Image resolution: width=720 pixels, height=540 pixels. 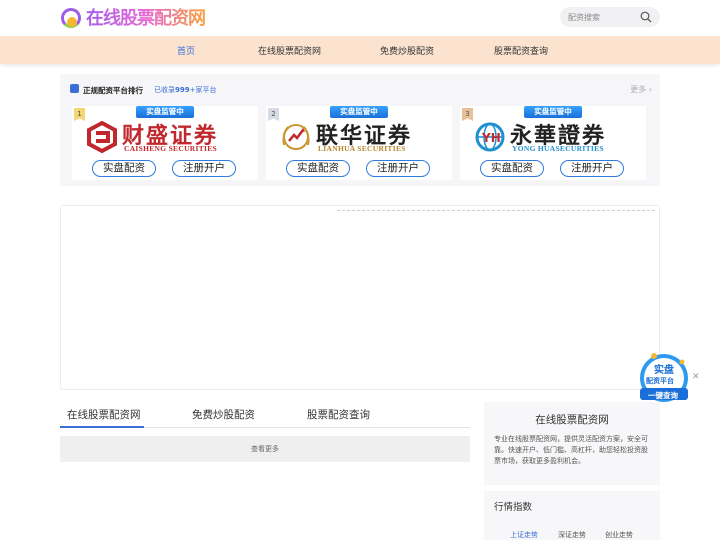 I want to click on nav-item-online-margin: 在线股票配资网, so click(x=289, y=50).